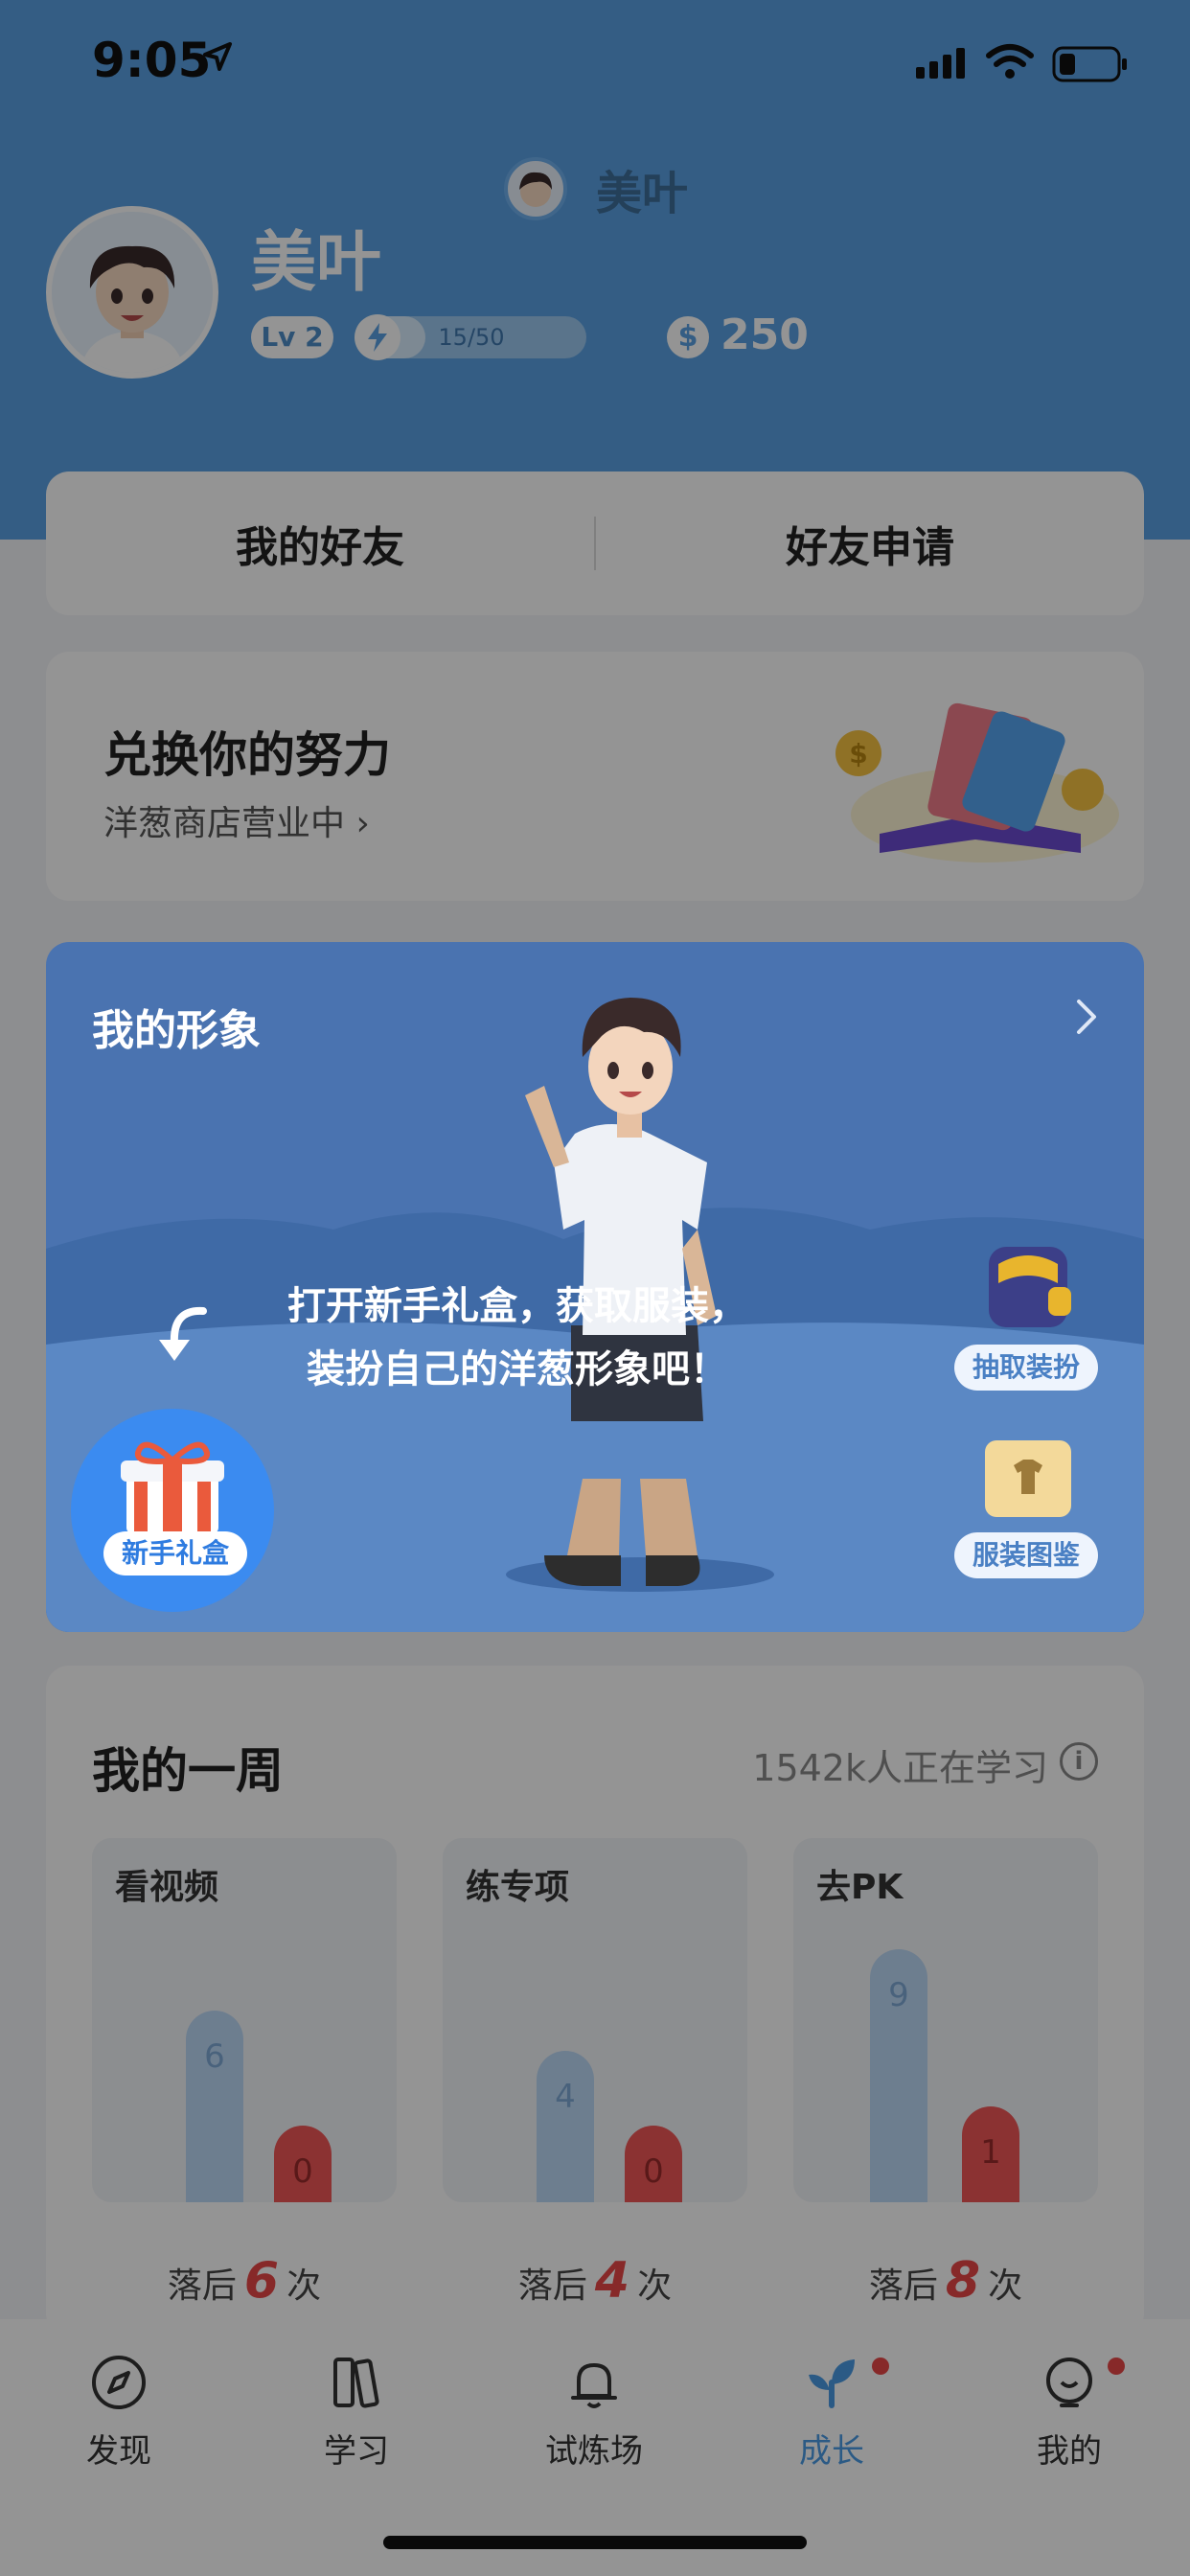  I want to click on newbie-gift-button: 新手礼盒, so click(172, 1510).